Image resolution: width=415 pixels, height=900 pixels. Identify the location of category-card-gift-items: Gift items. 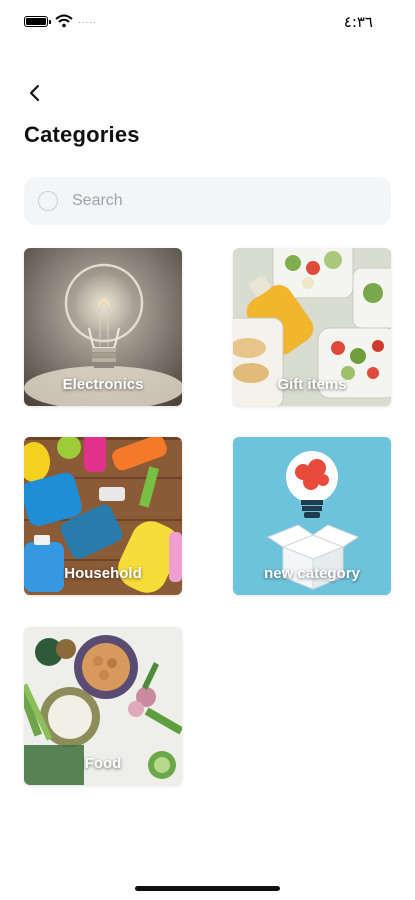
(312, 327).